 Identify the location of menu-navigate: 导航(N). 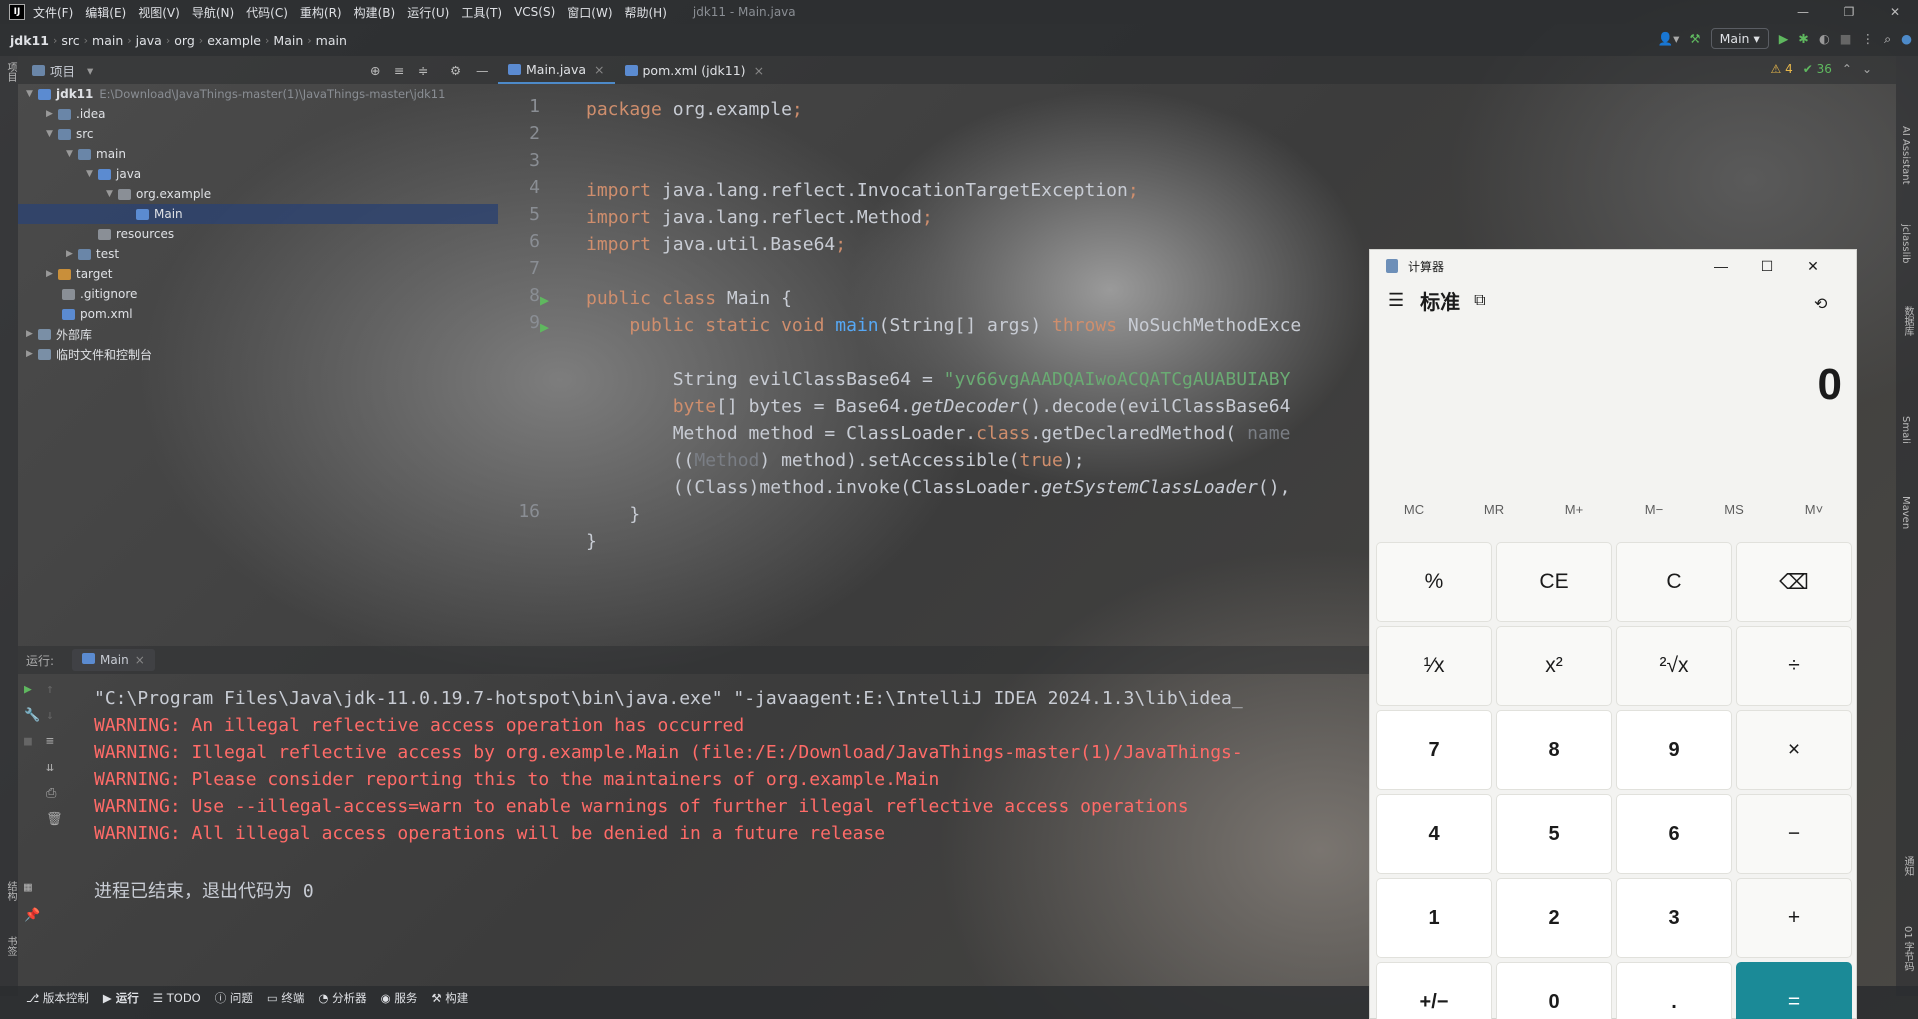
(213, 12).